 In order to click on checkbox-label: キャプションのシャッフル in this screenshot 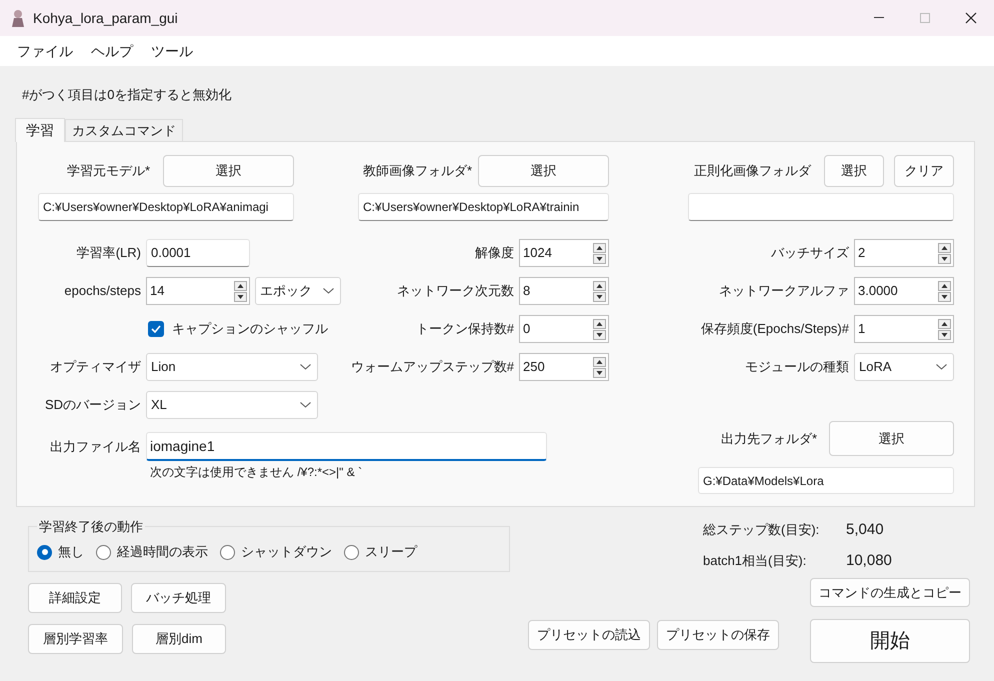, I will do `click(250, 329)`.